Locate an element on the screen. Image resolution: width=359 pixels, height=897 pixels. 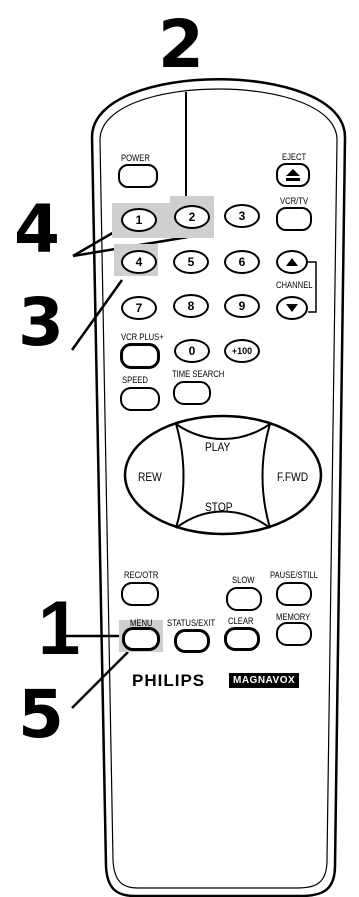
channel-down-button is located at coordinates (292, 308).